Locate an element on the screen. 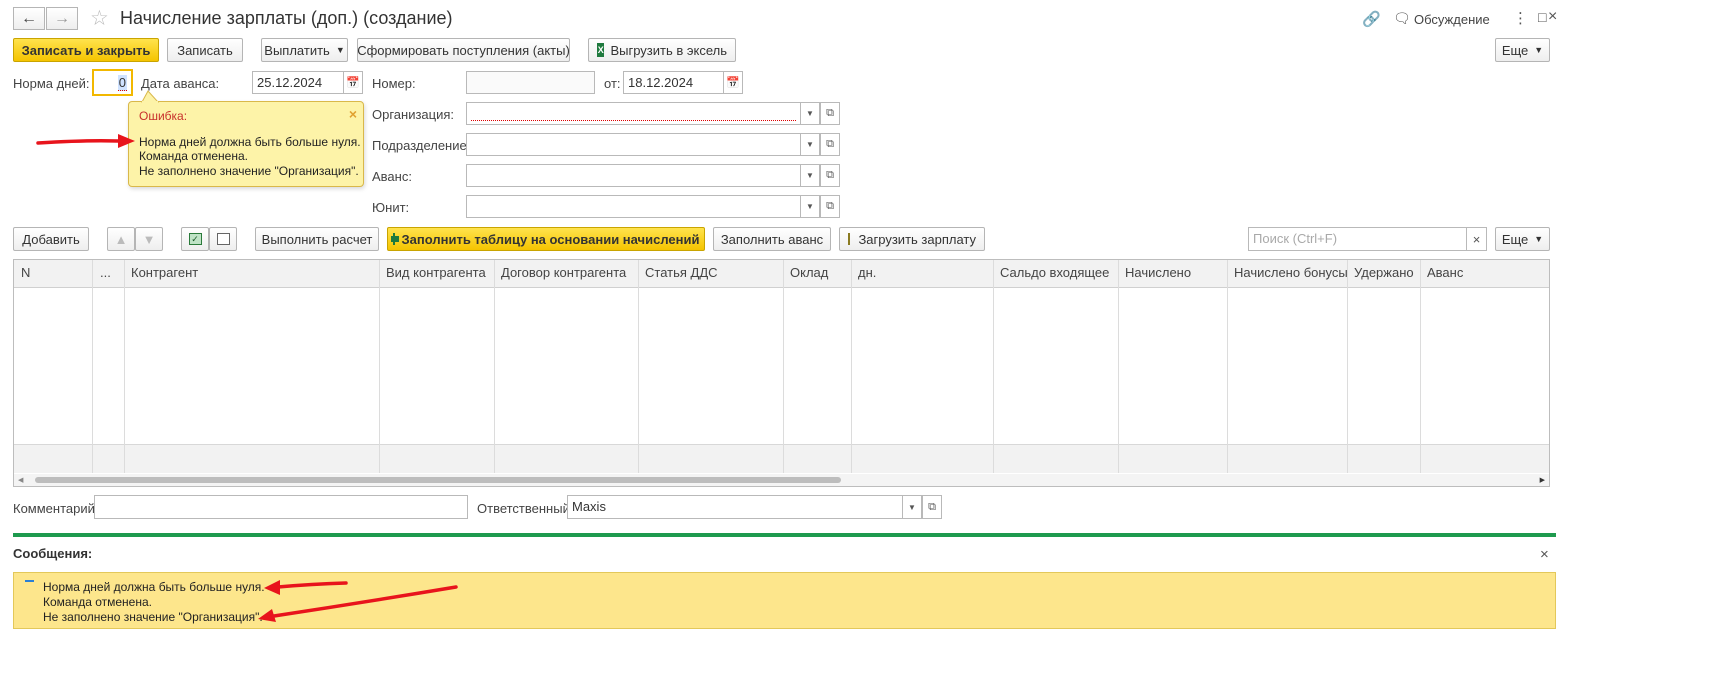 This screenshot has width=1719, height=699. red-arrow-annotation is located at coordinates (358, 603).